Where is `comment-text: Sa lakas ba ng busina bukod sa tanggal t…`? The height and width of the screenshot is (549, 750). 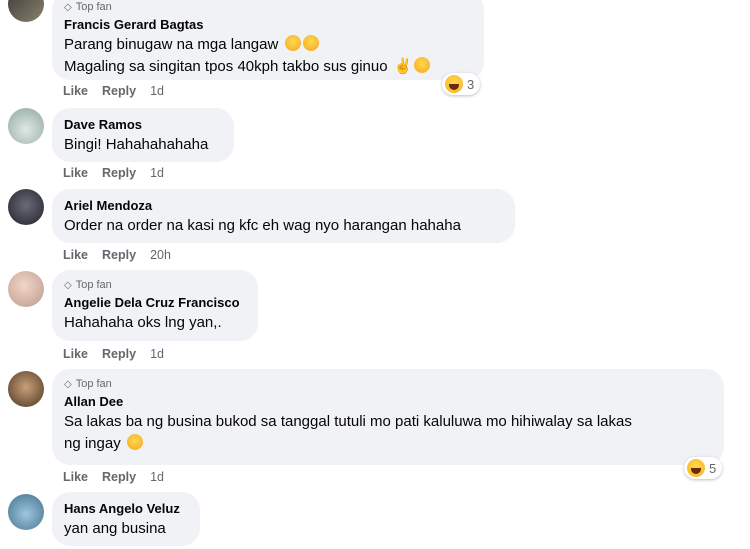 comment-text: Sa lakas ba ng busina bukod sa tanggal t… is located at coordinates (348, 421).